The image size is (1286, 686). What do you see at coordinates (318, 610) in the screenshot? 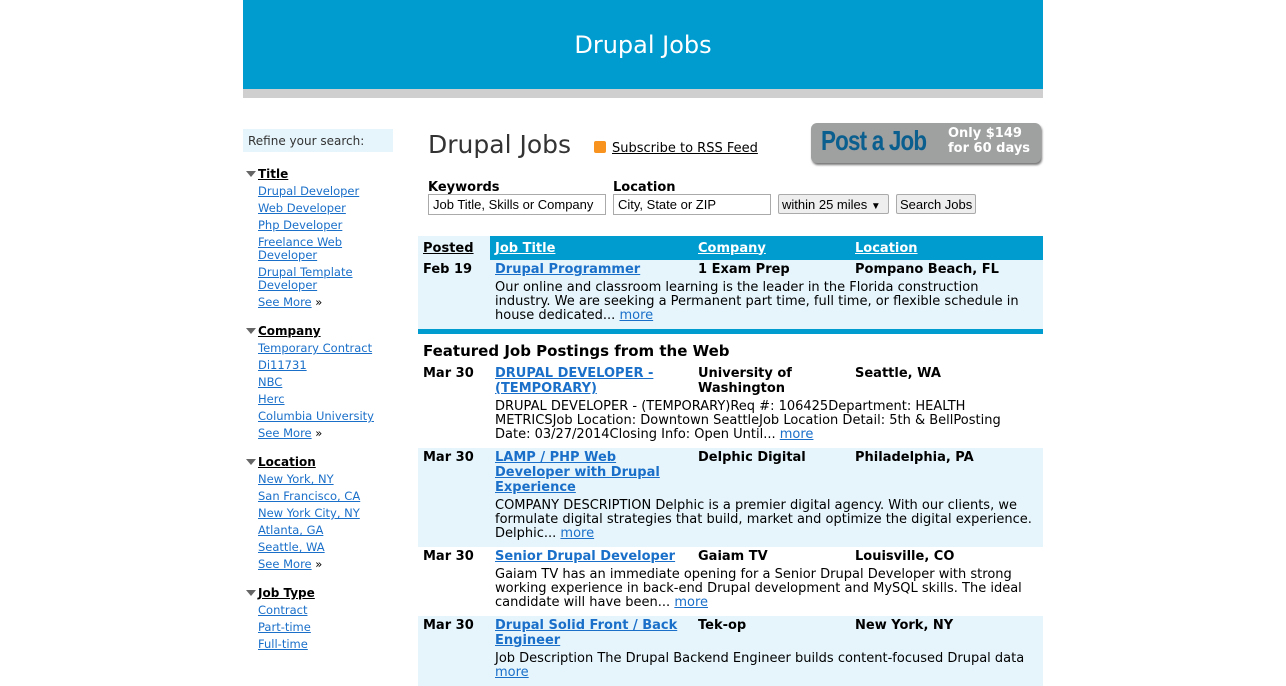
I see `filter-link: Contract` at bounding box center [318, 610].